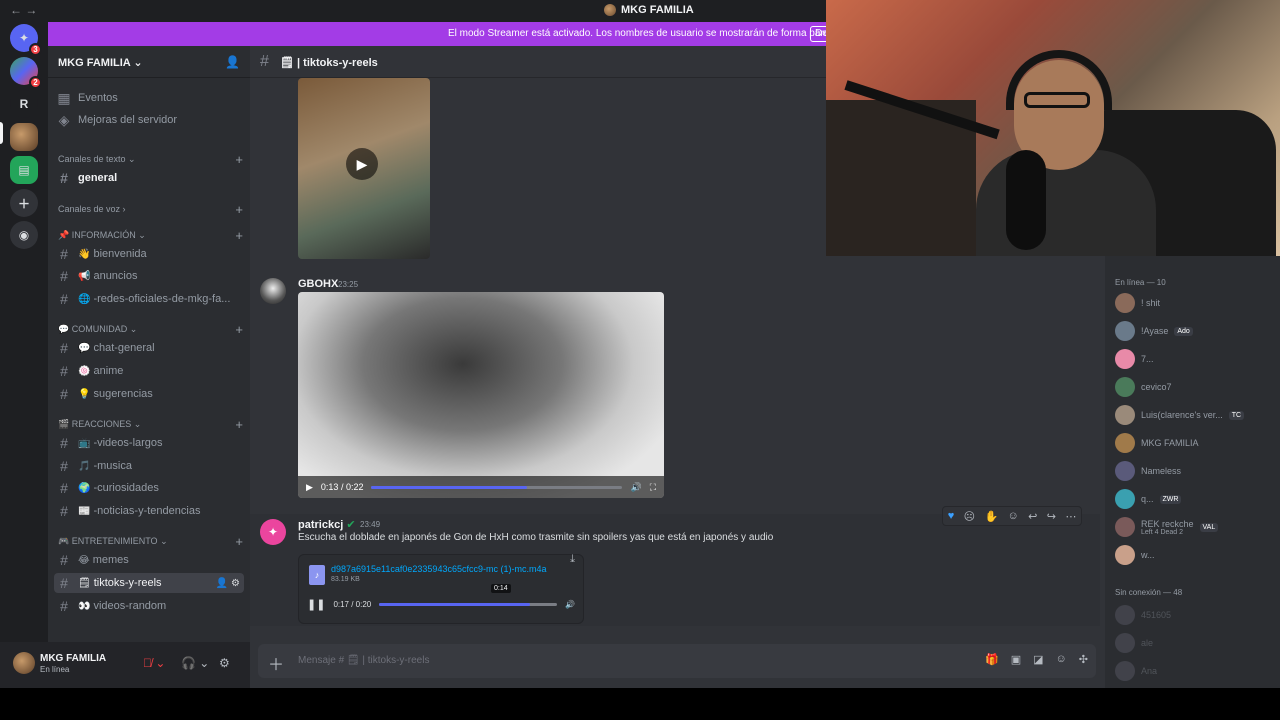 This screenshot has width=1280, height=720. What do you see at coordinates (150, 159) in the screenshot?
I see `category-text-channels: Canales de texto ⌄ +` at bounding box center [150, 159].